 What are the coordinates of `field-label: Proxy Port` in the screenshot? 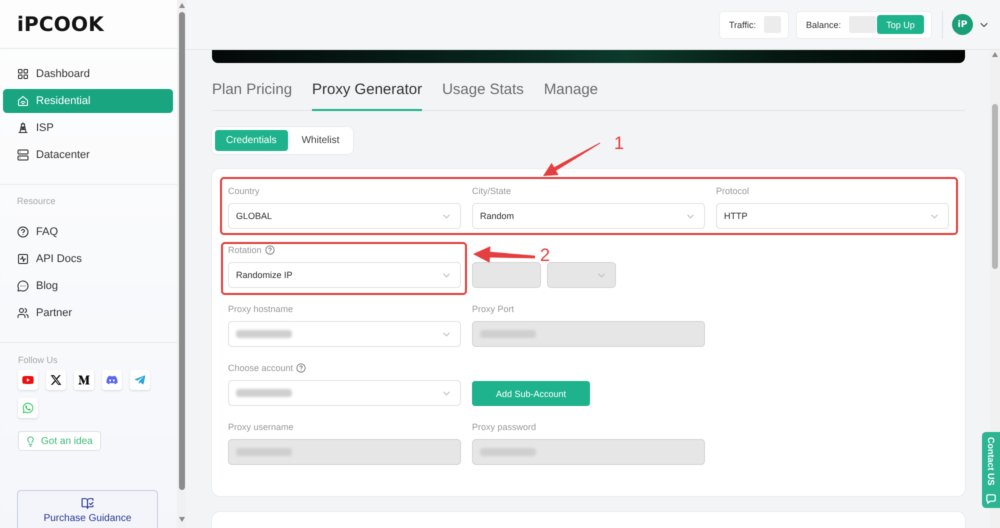 It's located at (493, 309).